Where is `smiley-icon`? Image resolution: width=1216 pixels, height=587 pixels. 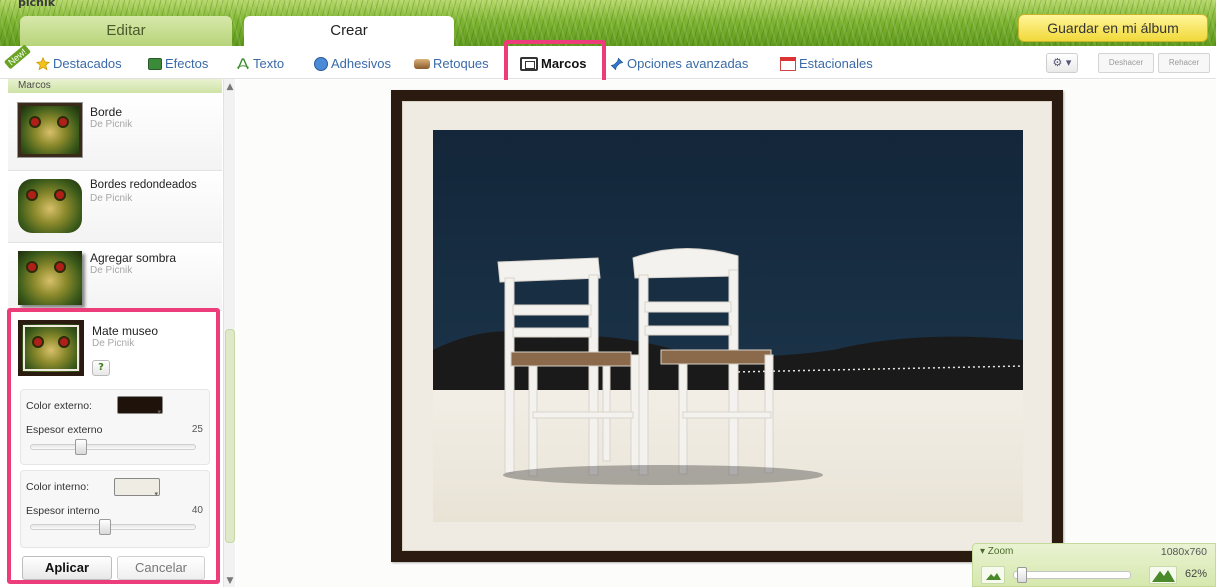
smiley-icon is located at coordinates (321, 63).